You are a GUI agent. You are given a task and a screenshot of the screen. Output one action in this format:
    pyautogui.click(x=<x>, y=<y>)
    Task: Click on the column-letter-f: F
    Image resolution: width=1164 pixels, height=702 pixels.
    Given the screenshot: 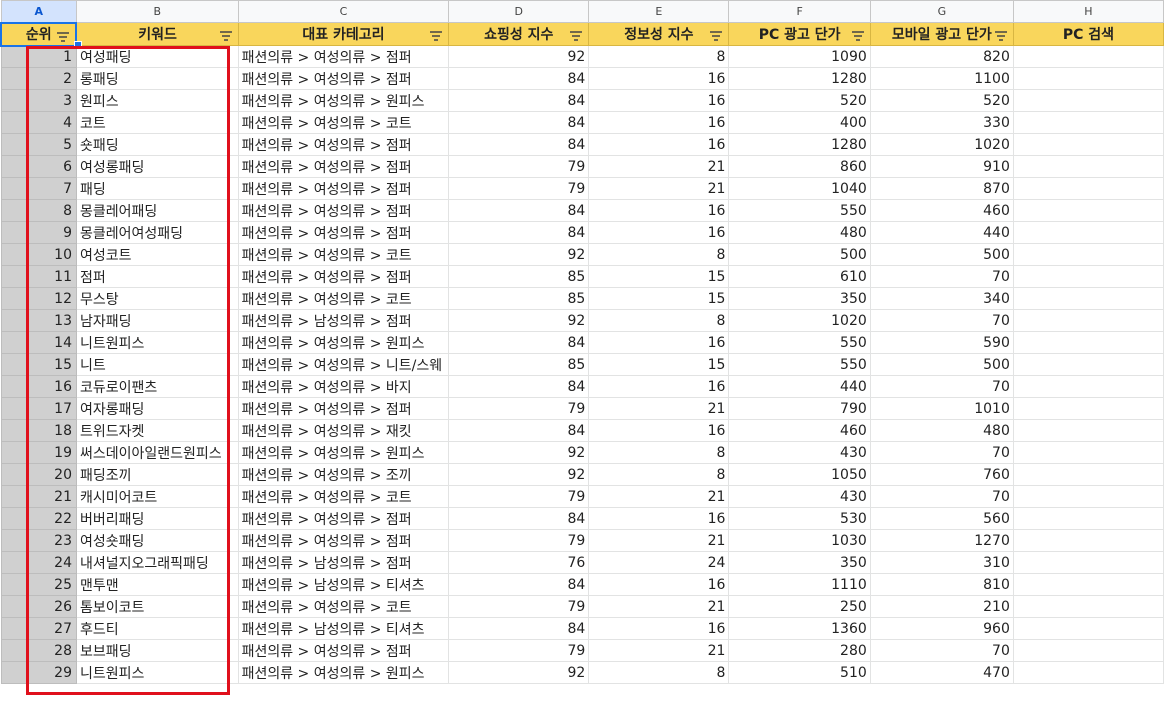 What is the action you would take?
    pyautogui.click(x=799, y=11)
    